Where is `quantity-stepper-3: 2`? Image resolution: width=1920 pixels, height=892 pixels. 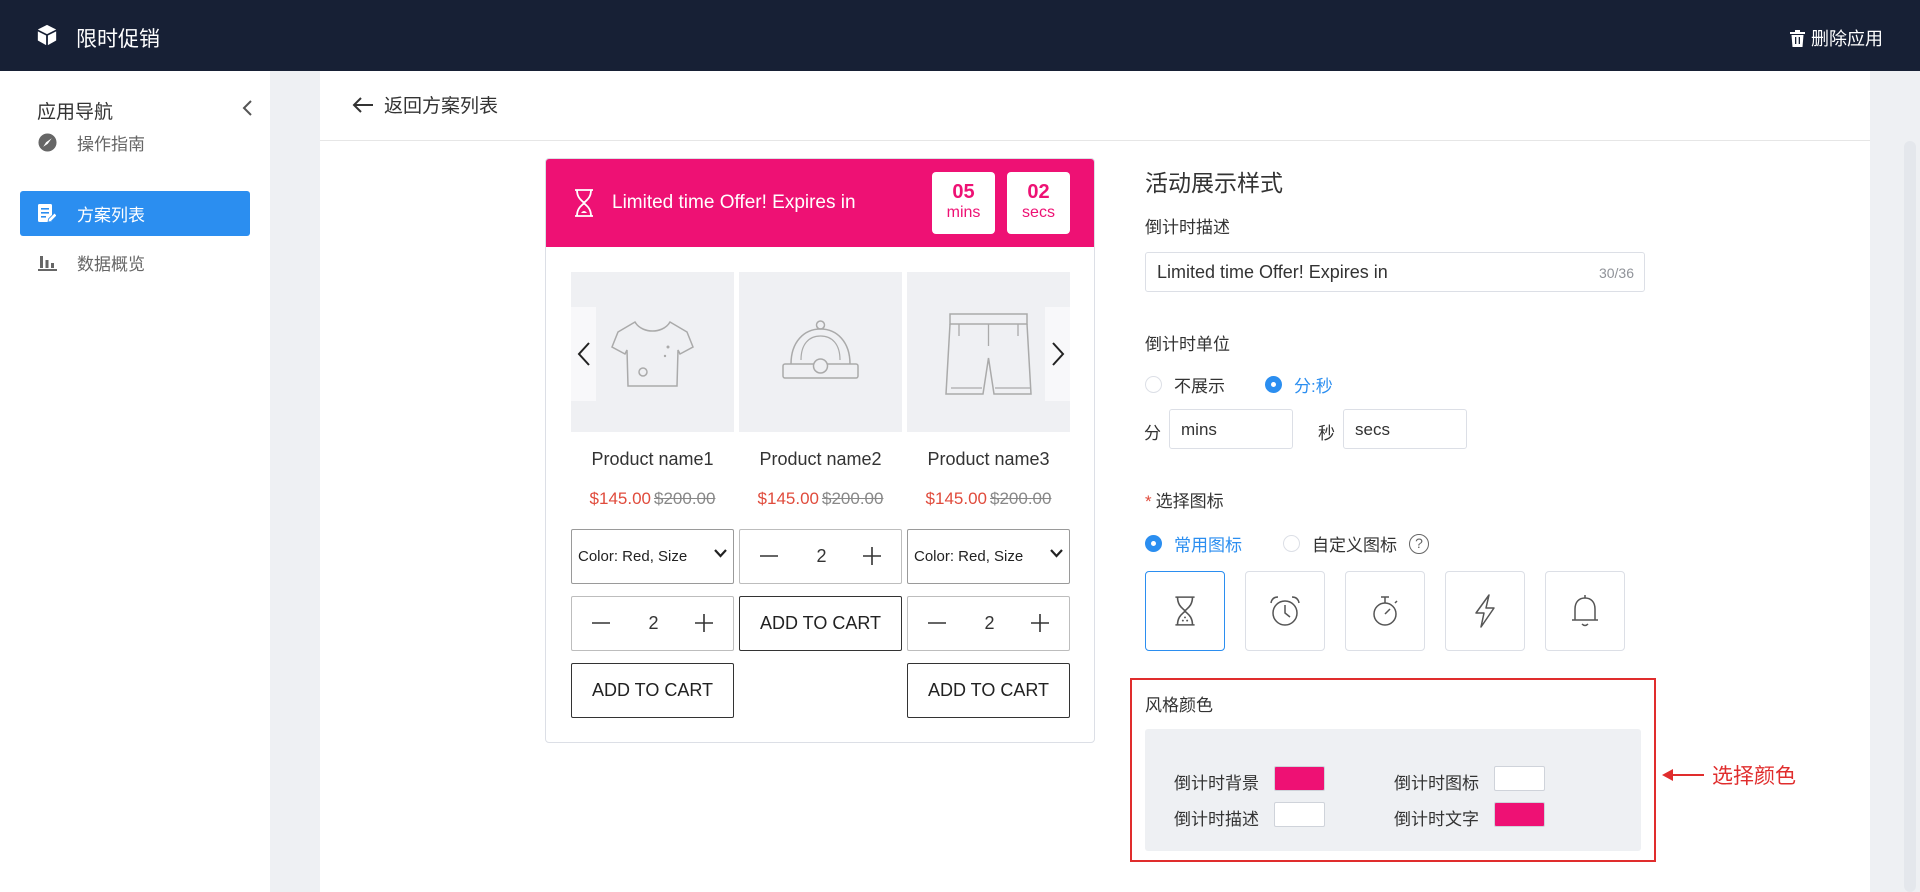
quantity-stepper-3: 2 is located at coordinates (988, 623).